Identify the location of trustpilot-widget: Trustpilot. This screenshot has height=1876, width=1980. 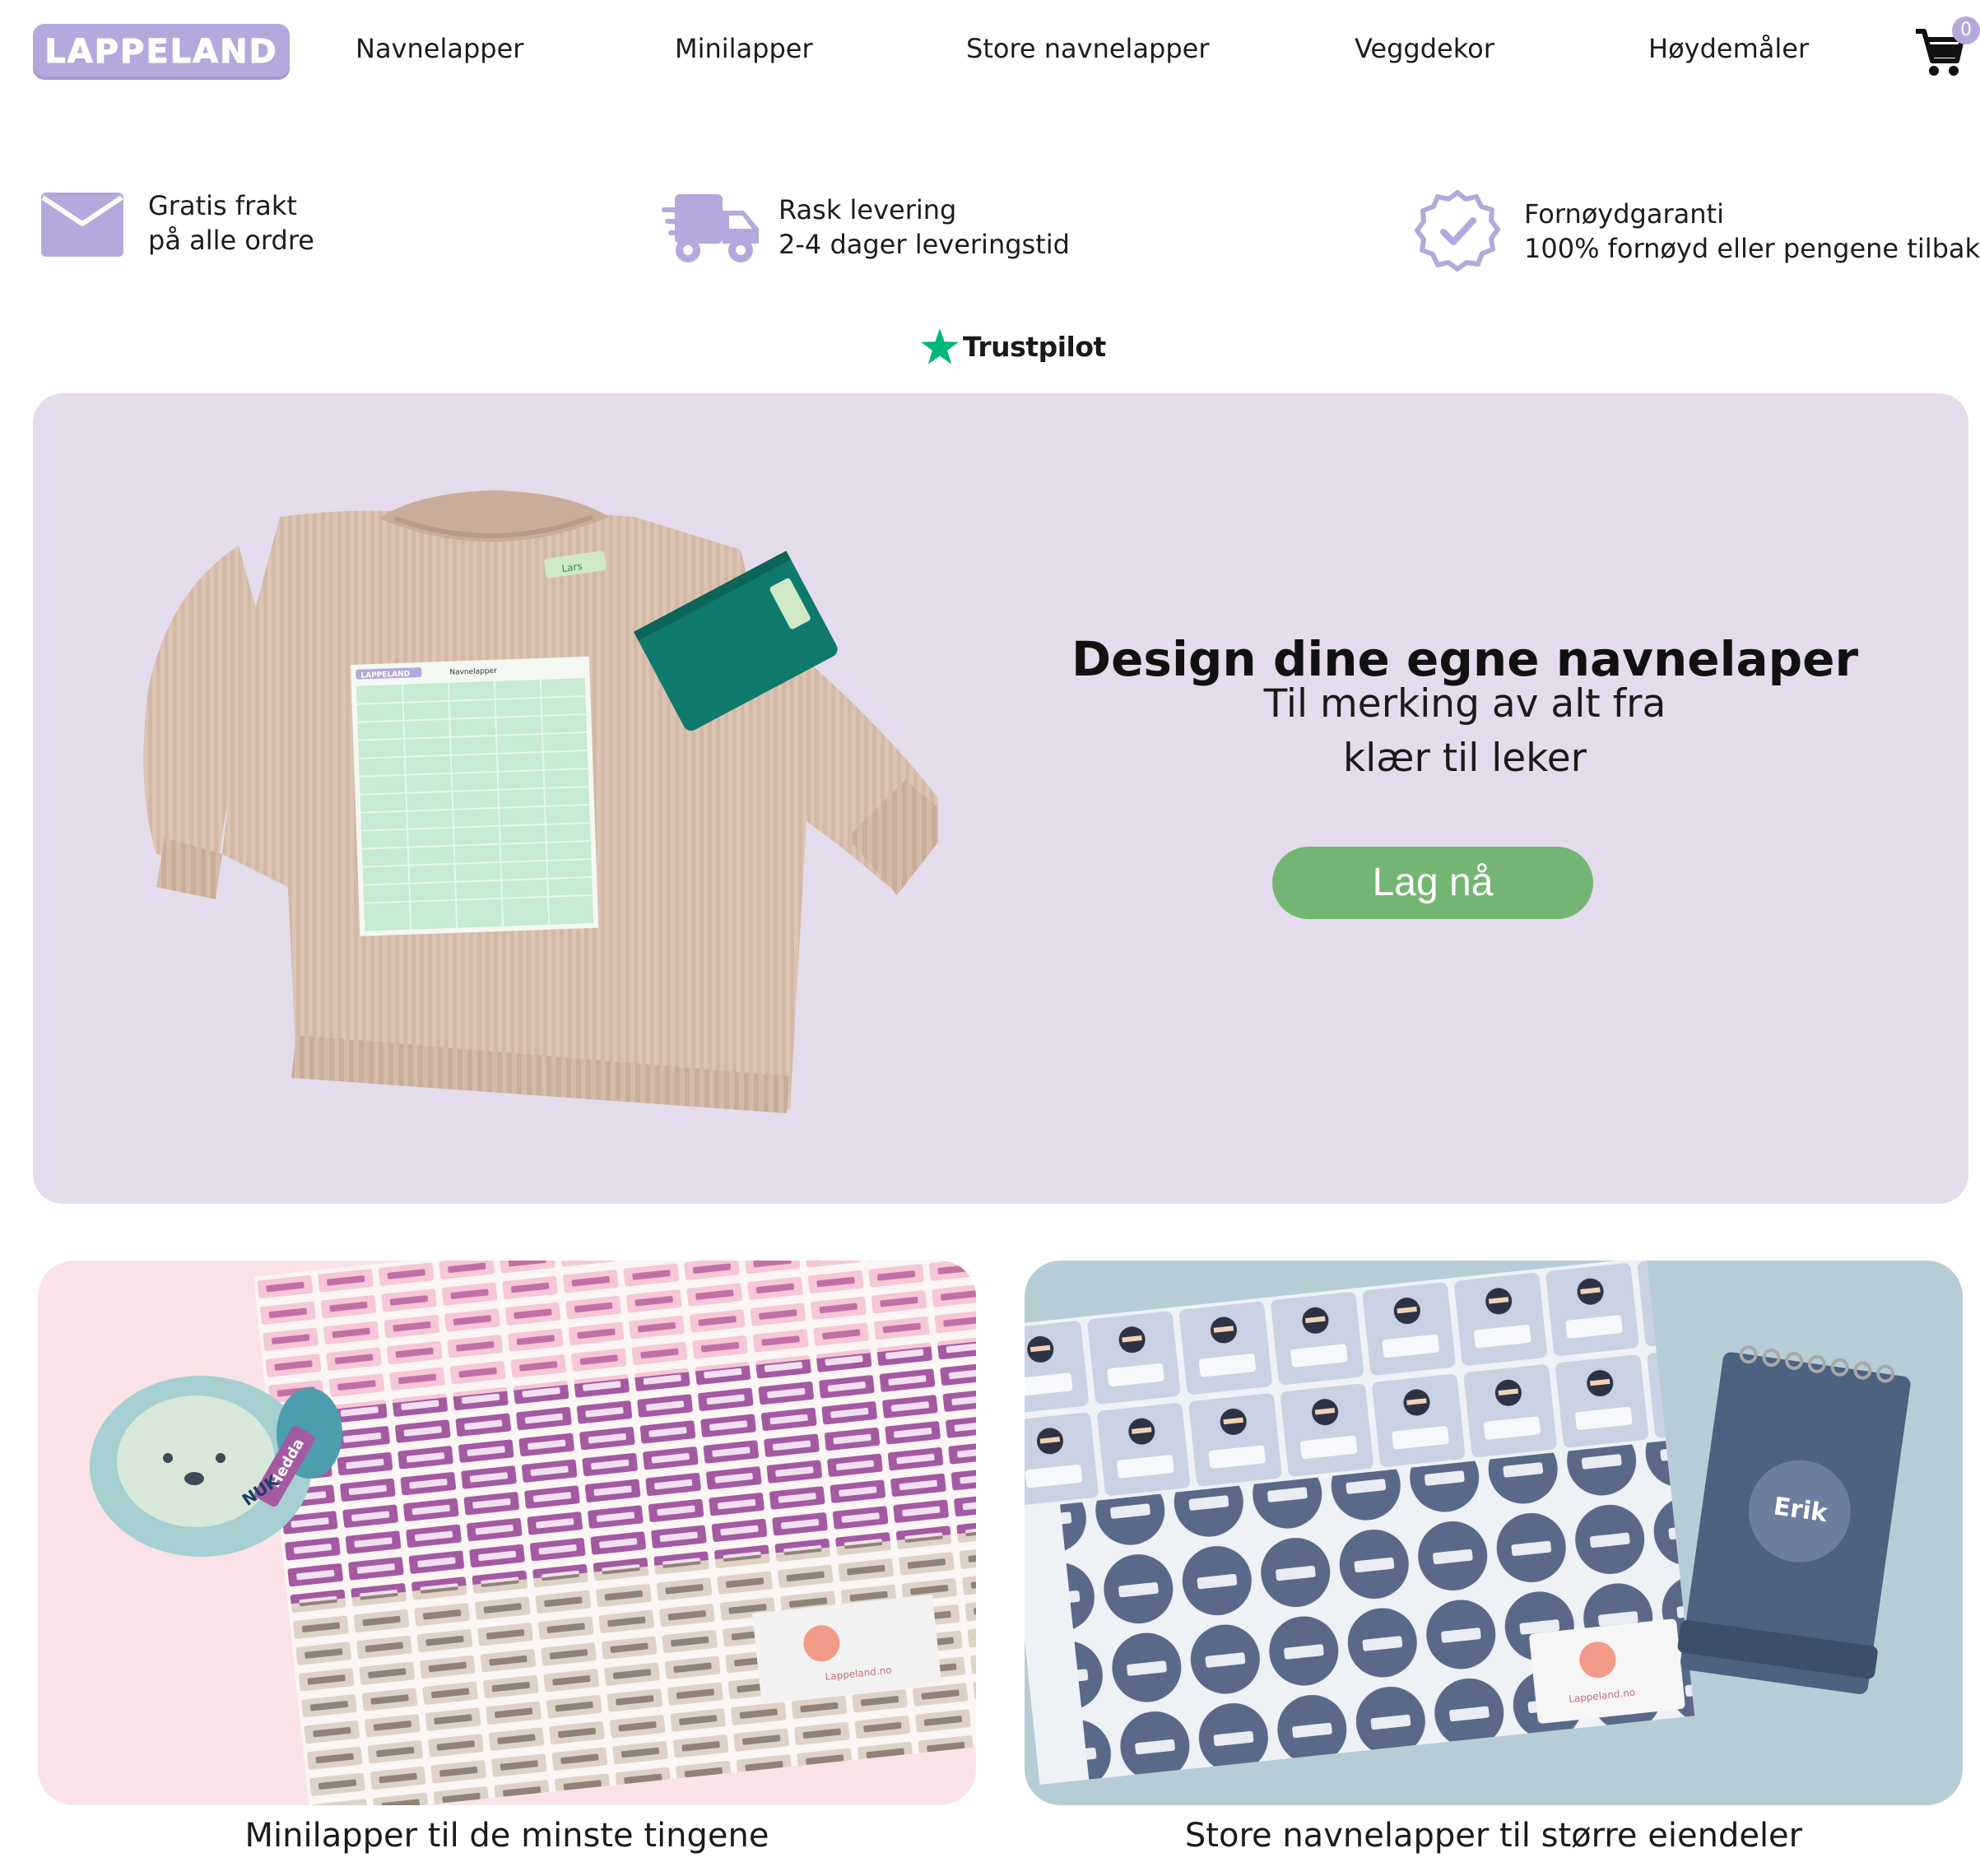
(1013, 346).